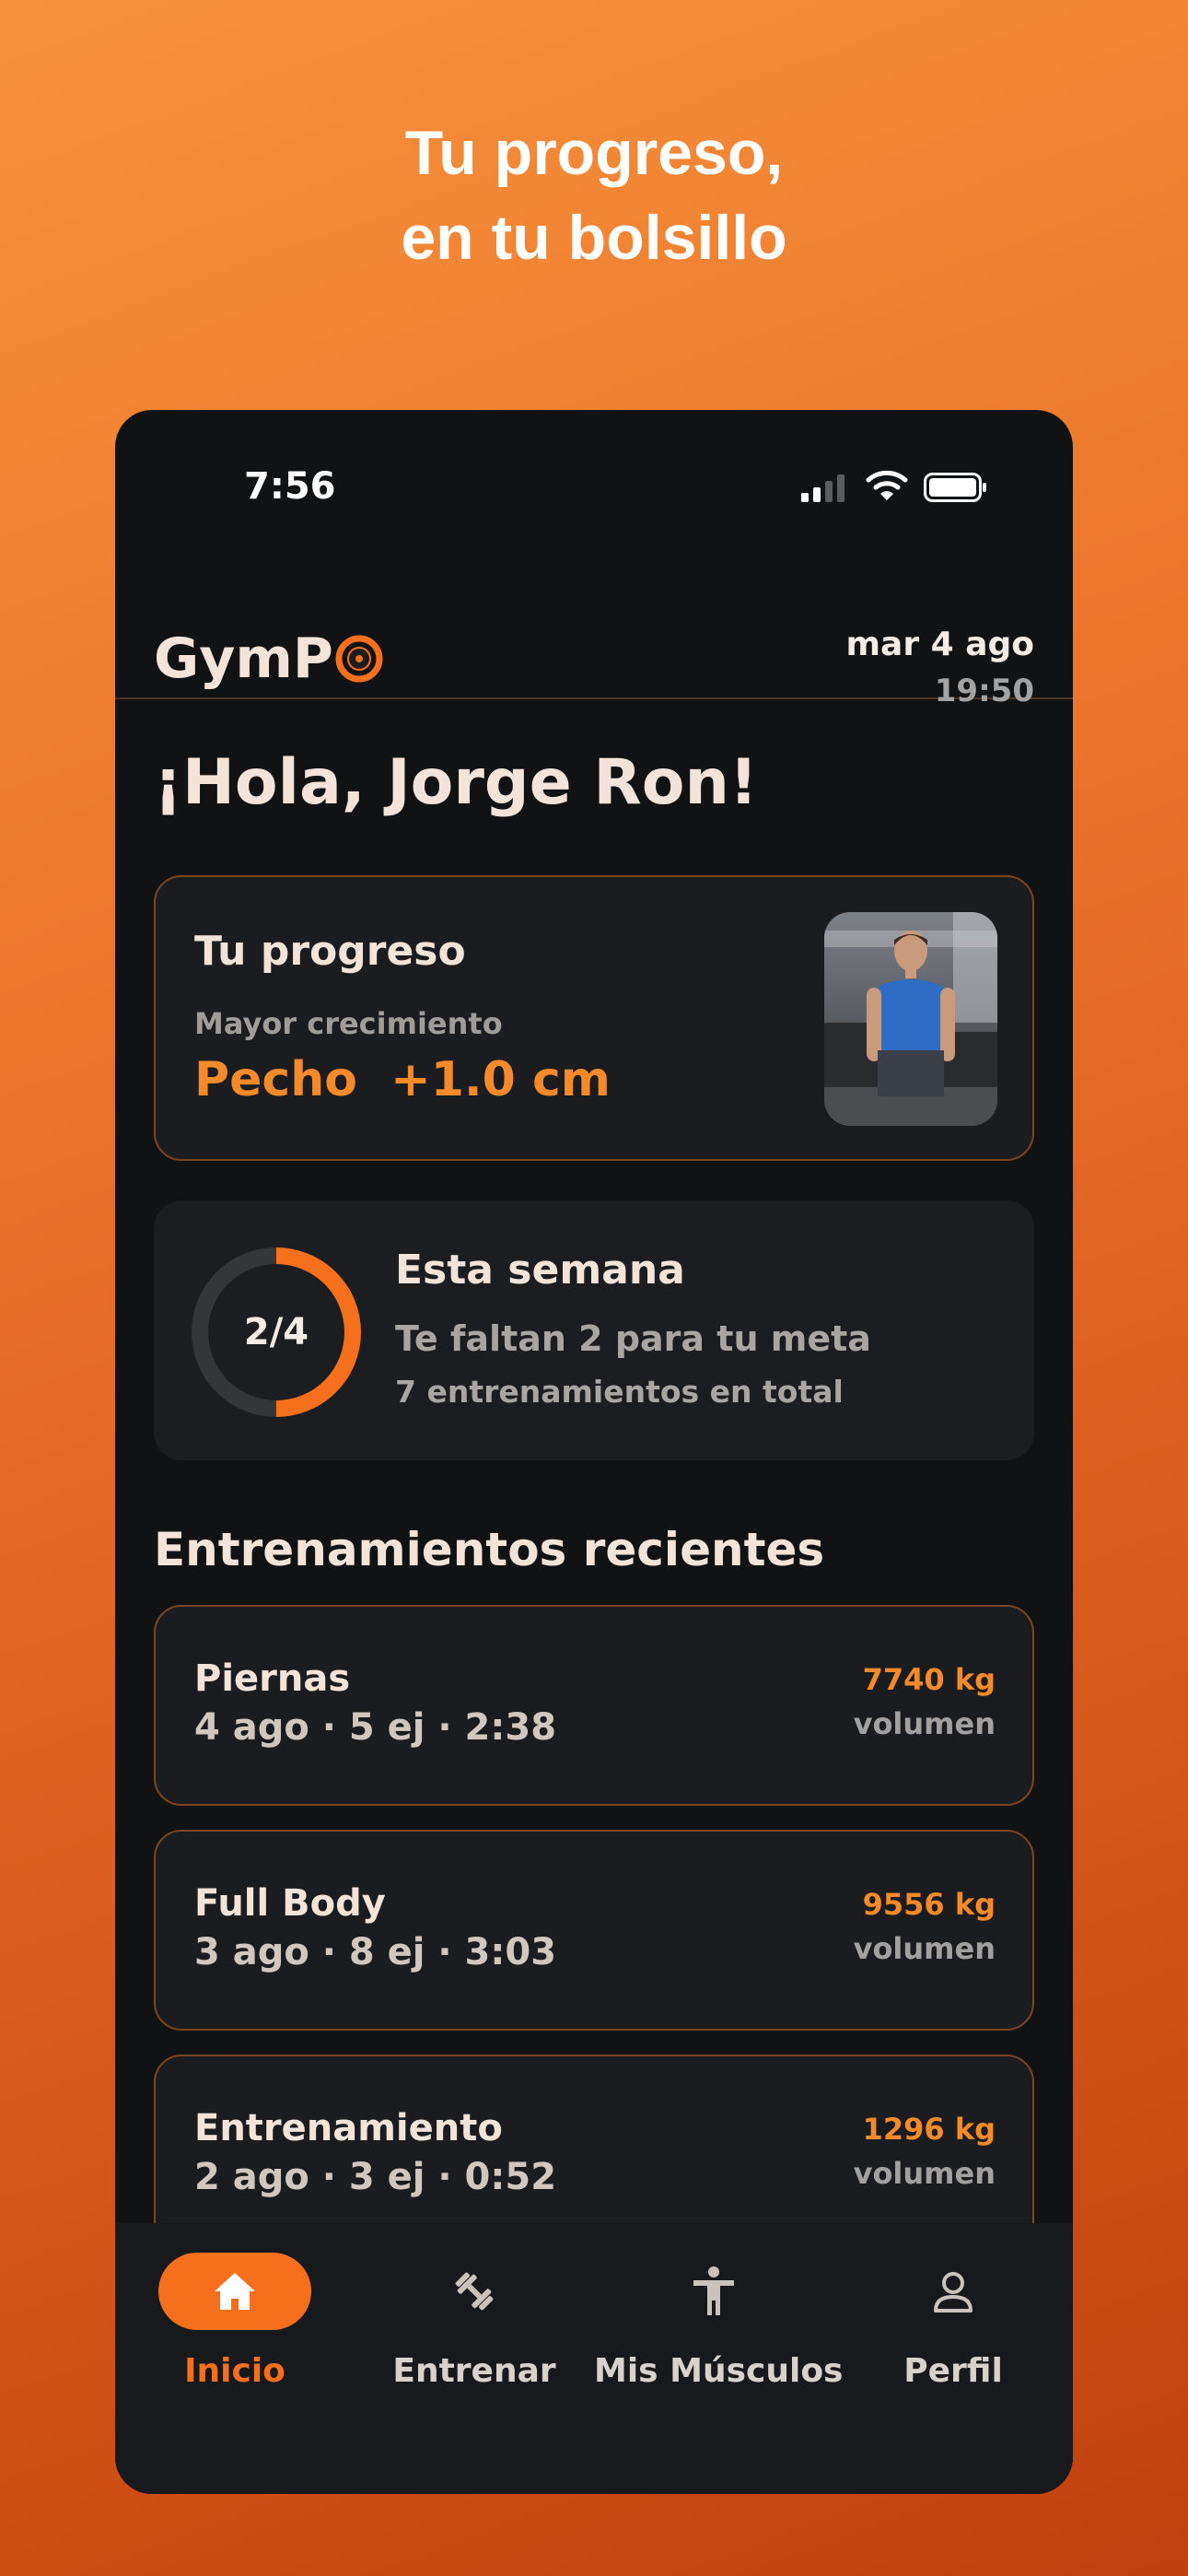 This screenshot has height=2576, width=1188. What do you see at coordinates (243, 658) in the screenshot?
I see `logo-text: GymP` at bounding box center [243, 658].